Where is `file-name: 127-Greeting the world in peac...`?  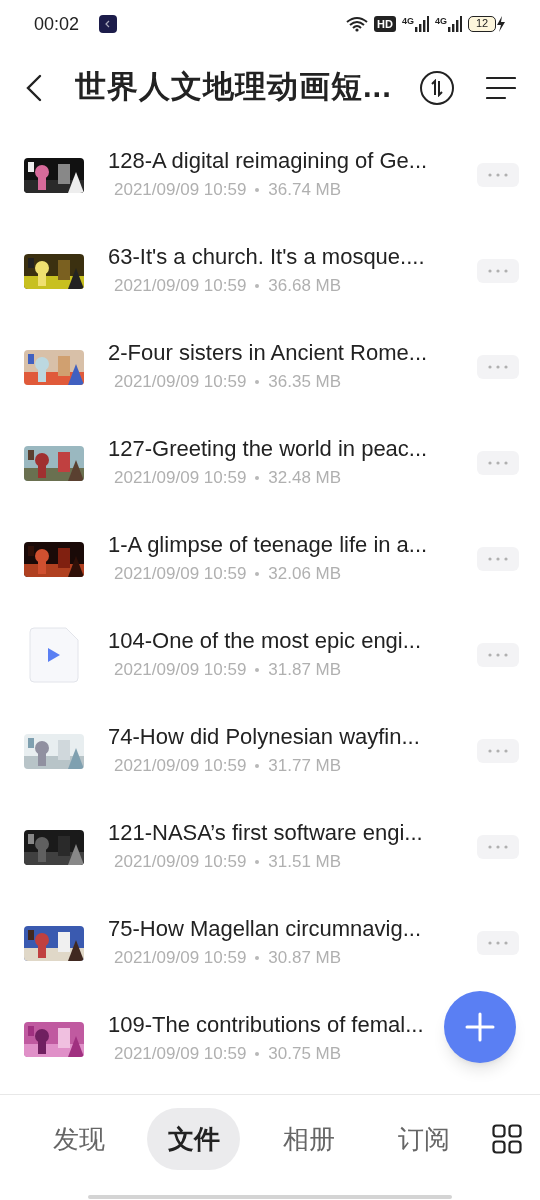
file-name: 127-Greeting the world in peac... is located at coordinates (268, 449).